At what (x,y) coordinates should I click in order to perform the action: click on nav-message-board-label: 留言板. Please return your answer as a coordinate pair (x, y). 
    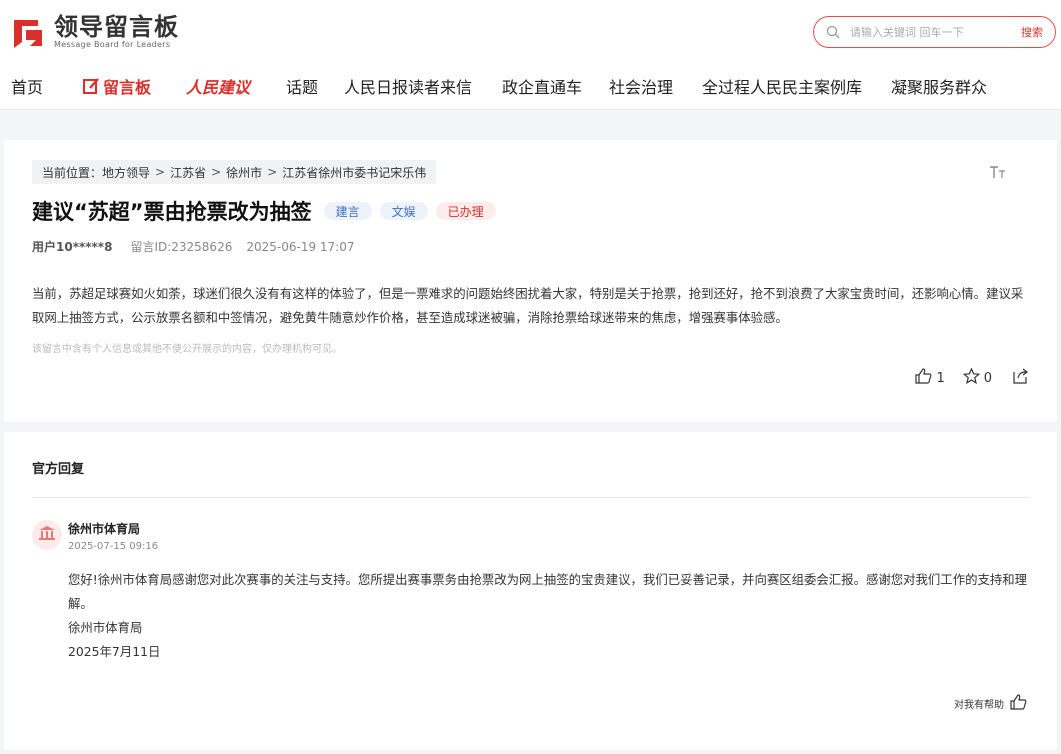
    Looking at the image, I should click on (127, 87).